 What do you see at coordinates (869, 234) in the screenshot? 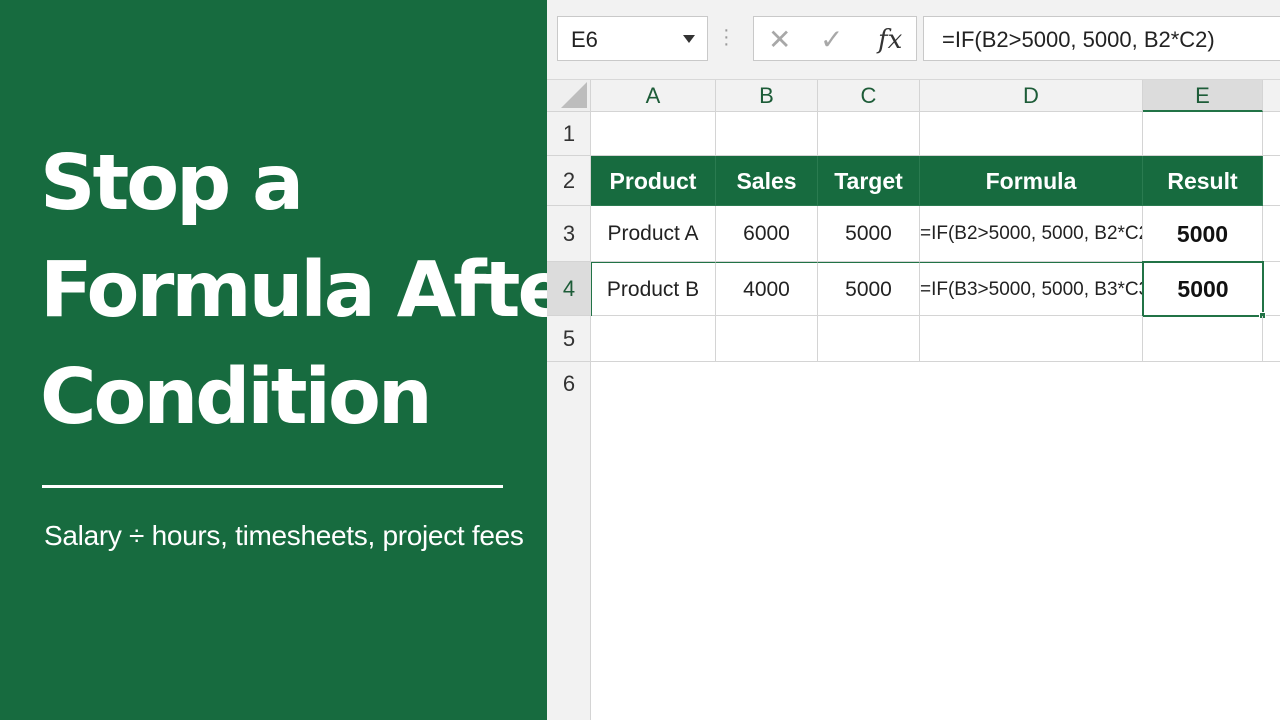
I see `cell-target-a: 5000` at bounding box center [869, 234].